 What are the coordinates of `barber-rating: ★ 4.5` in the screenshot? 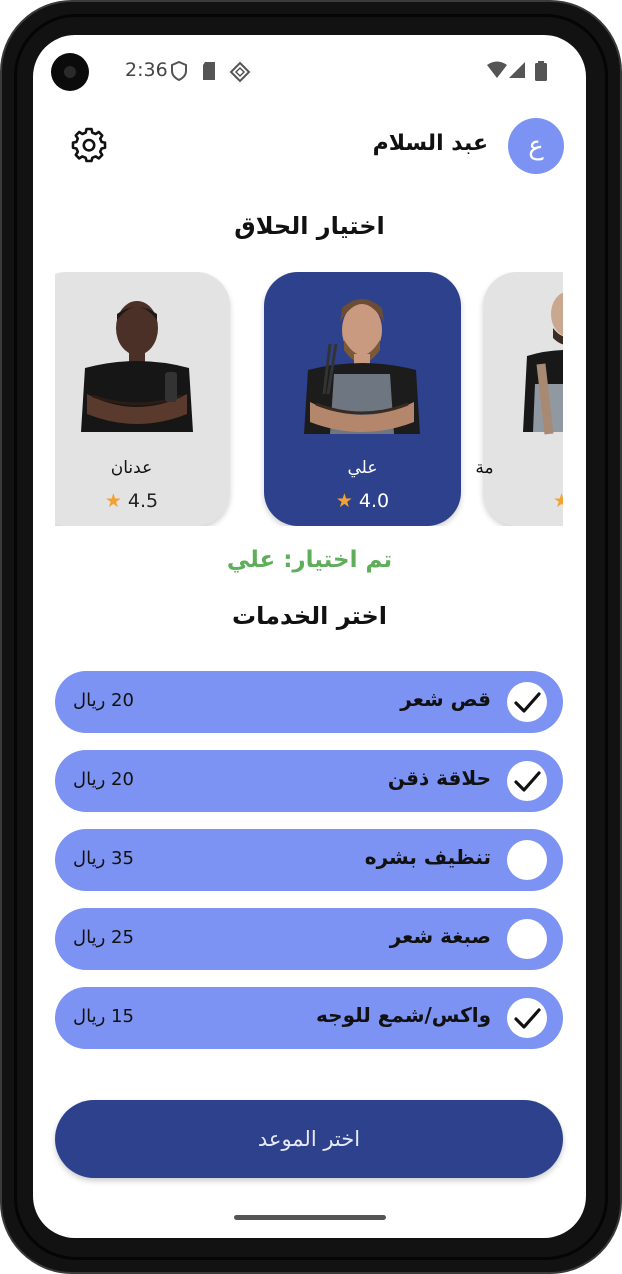 It's located at (131, 501).